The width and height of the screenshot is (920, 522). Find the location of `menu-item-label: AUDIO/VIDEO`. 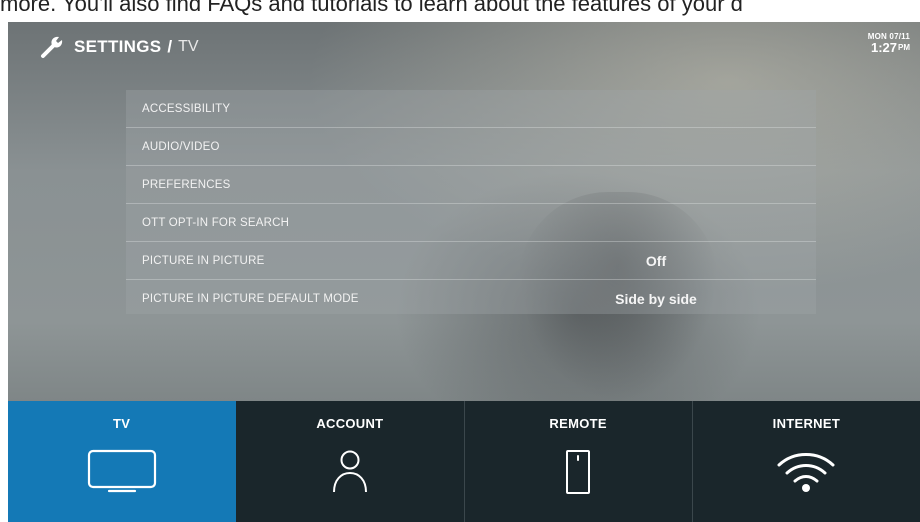

menu-item-label: AUDIO/VIDEO is located at coordinates (181, 146).